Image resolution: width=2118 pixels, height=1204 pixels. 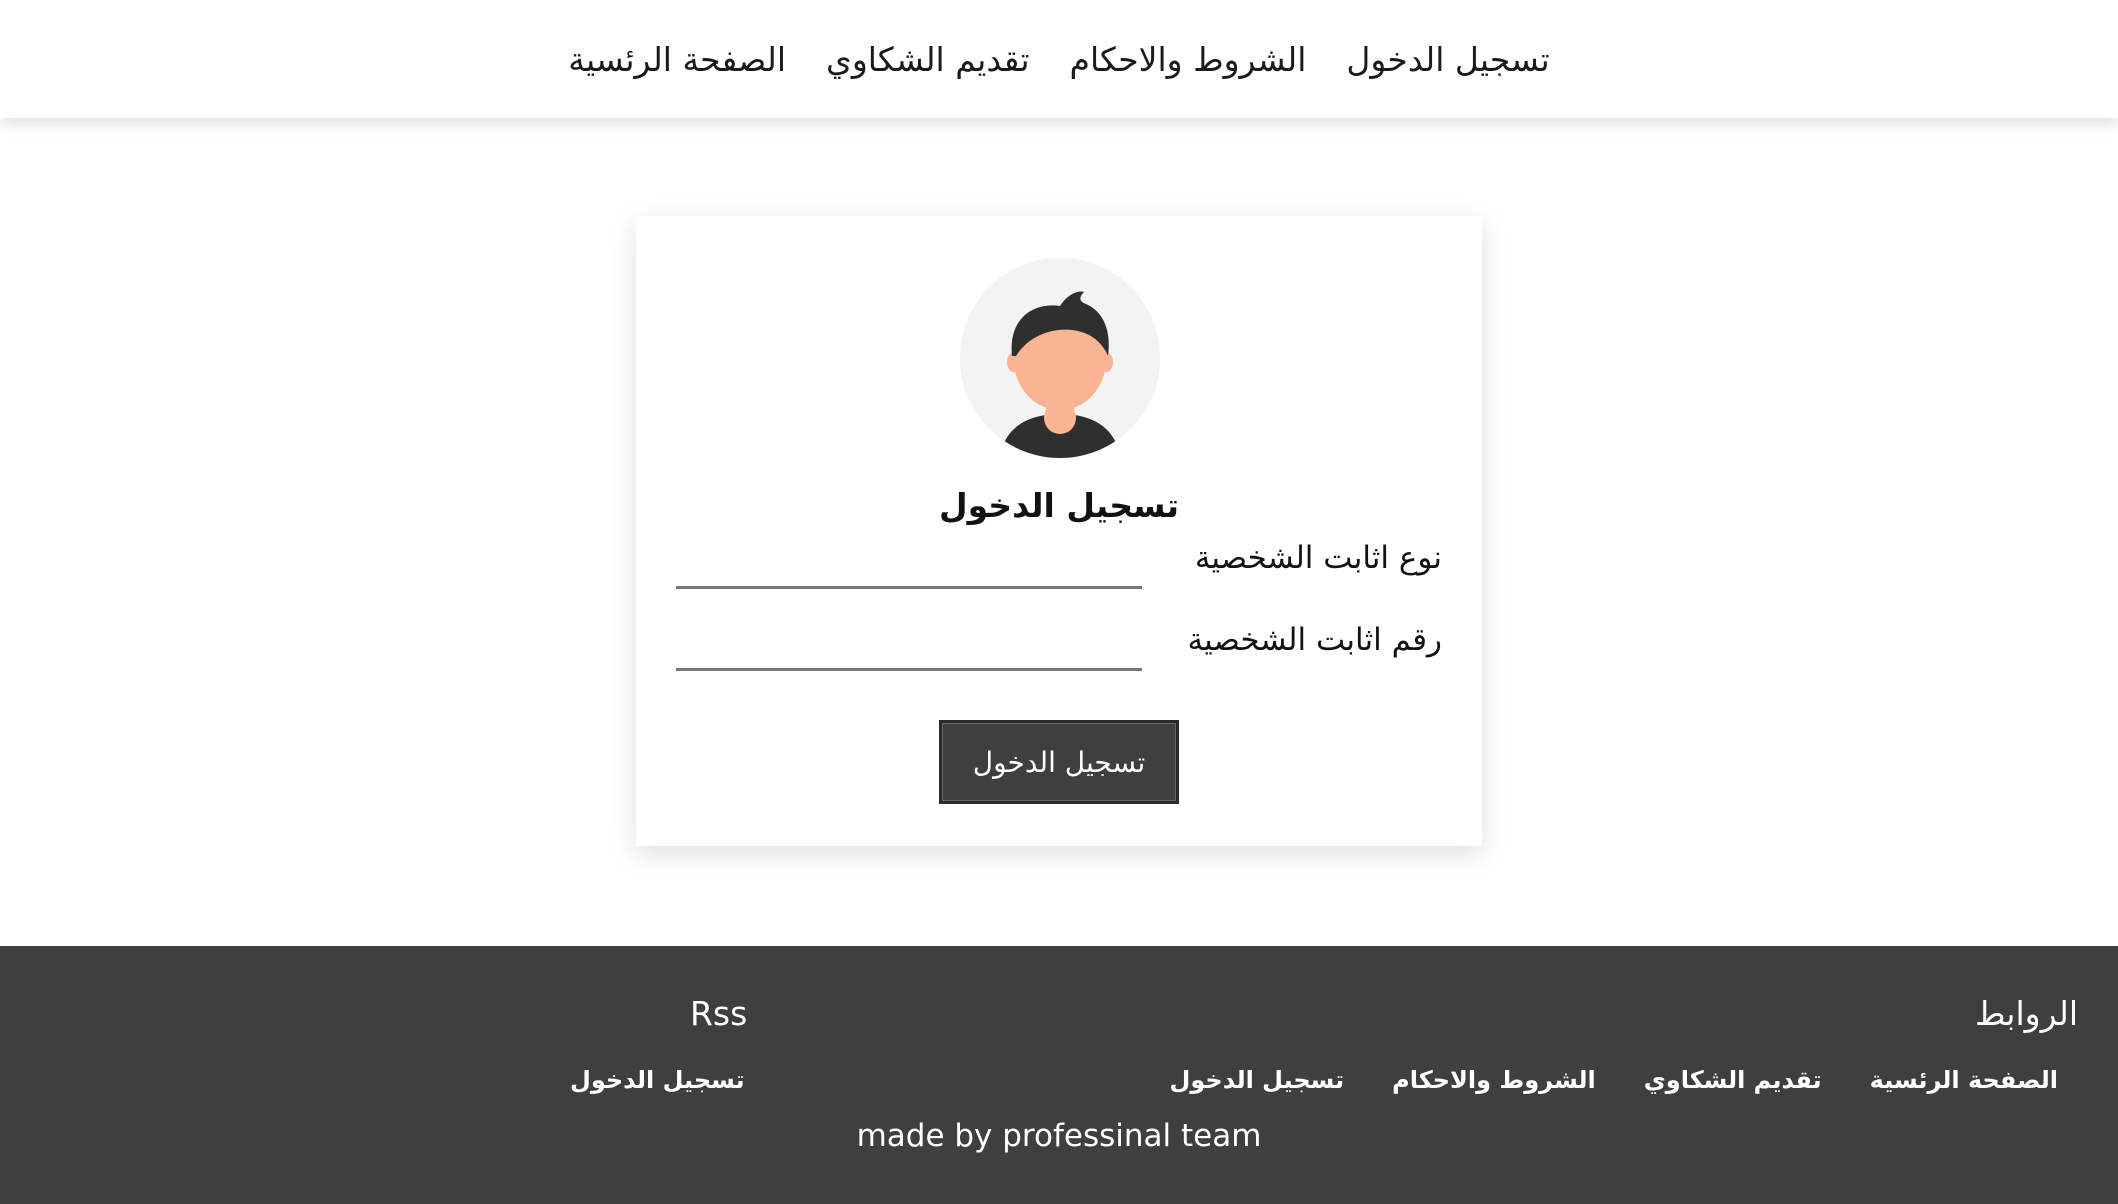 What do you see at coordinates (1733, 1080) in the screenshot?
I see `footer-link-complaints: تقديم الشكاوي` at bounding box center [1733, 1080].